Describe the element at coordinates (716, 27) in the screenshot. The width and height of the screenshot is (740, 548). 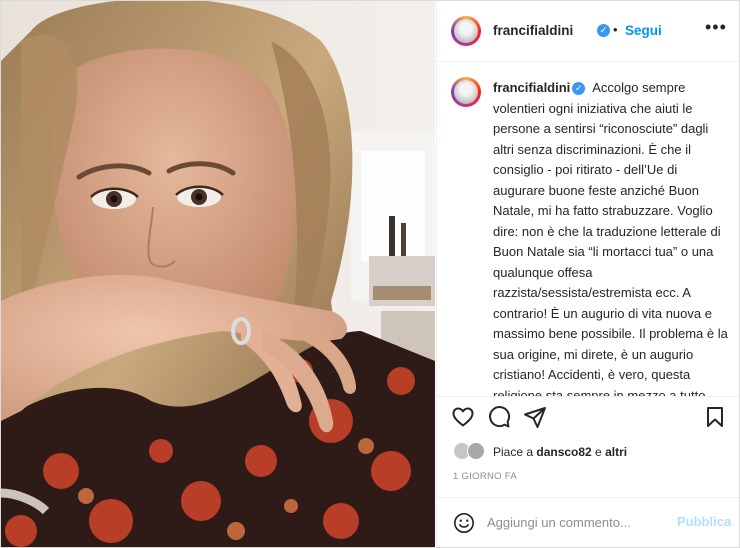
I see `more-options-button: •••` at that location.